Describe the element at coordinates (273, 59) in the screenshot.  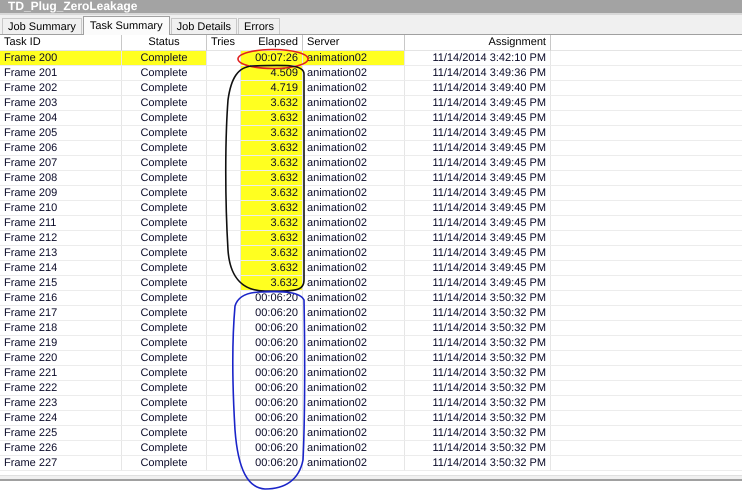
I see `ink-ellipse` at that location.